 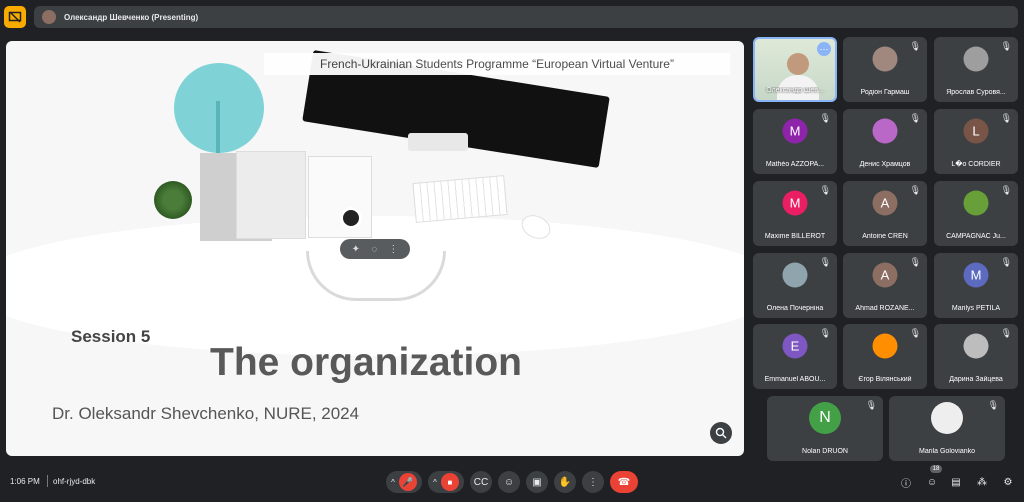 I want to click on camera-button: ^ ■, so click(x=446, y=482).